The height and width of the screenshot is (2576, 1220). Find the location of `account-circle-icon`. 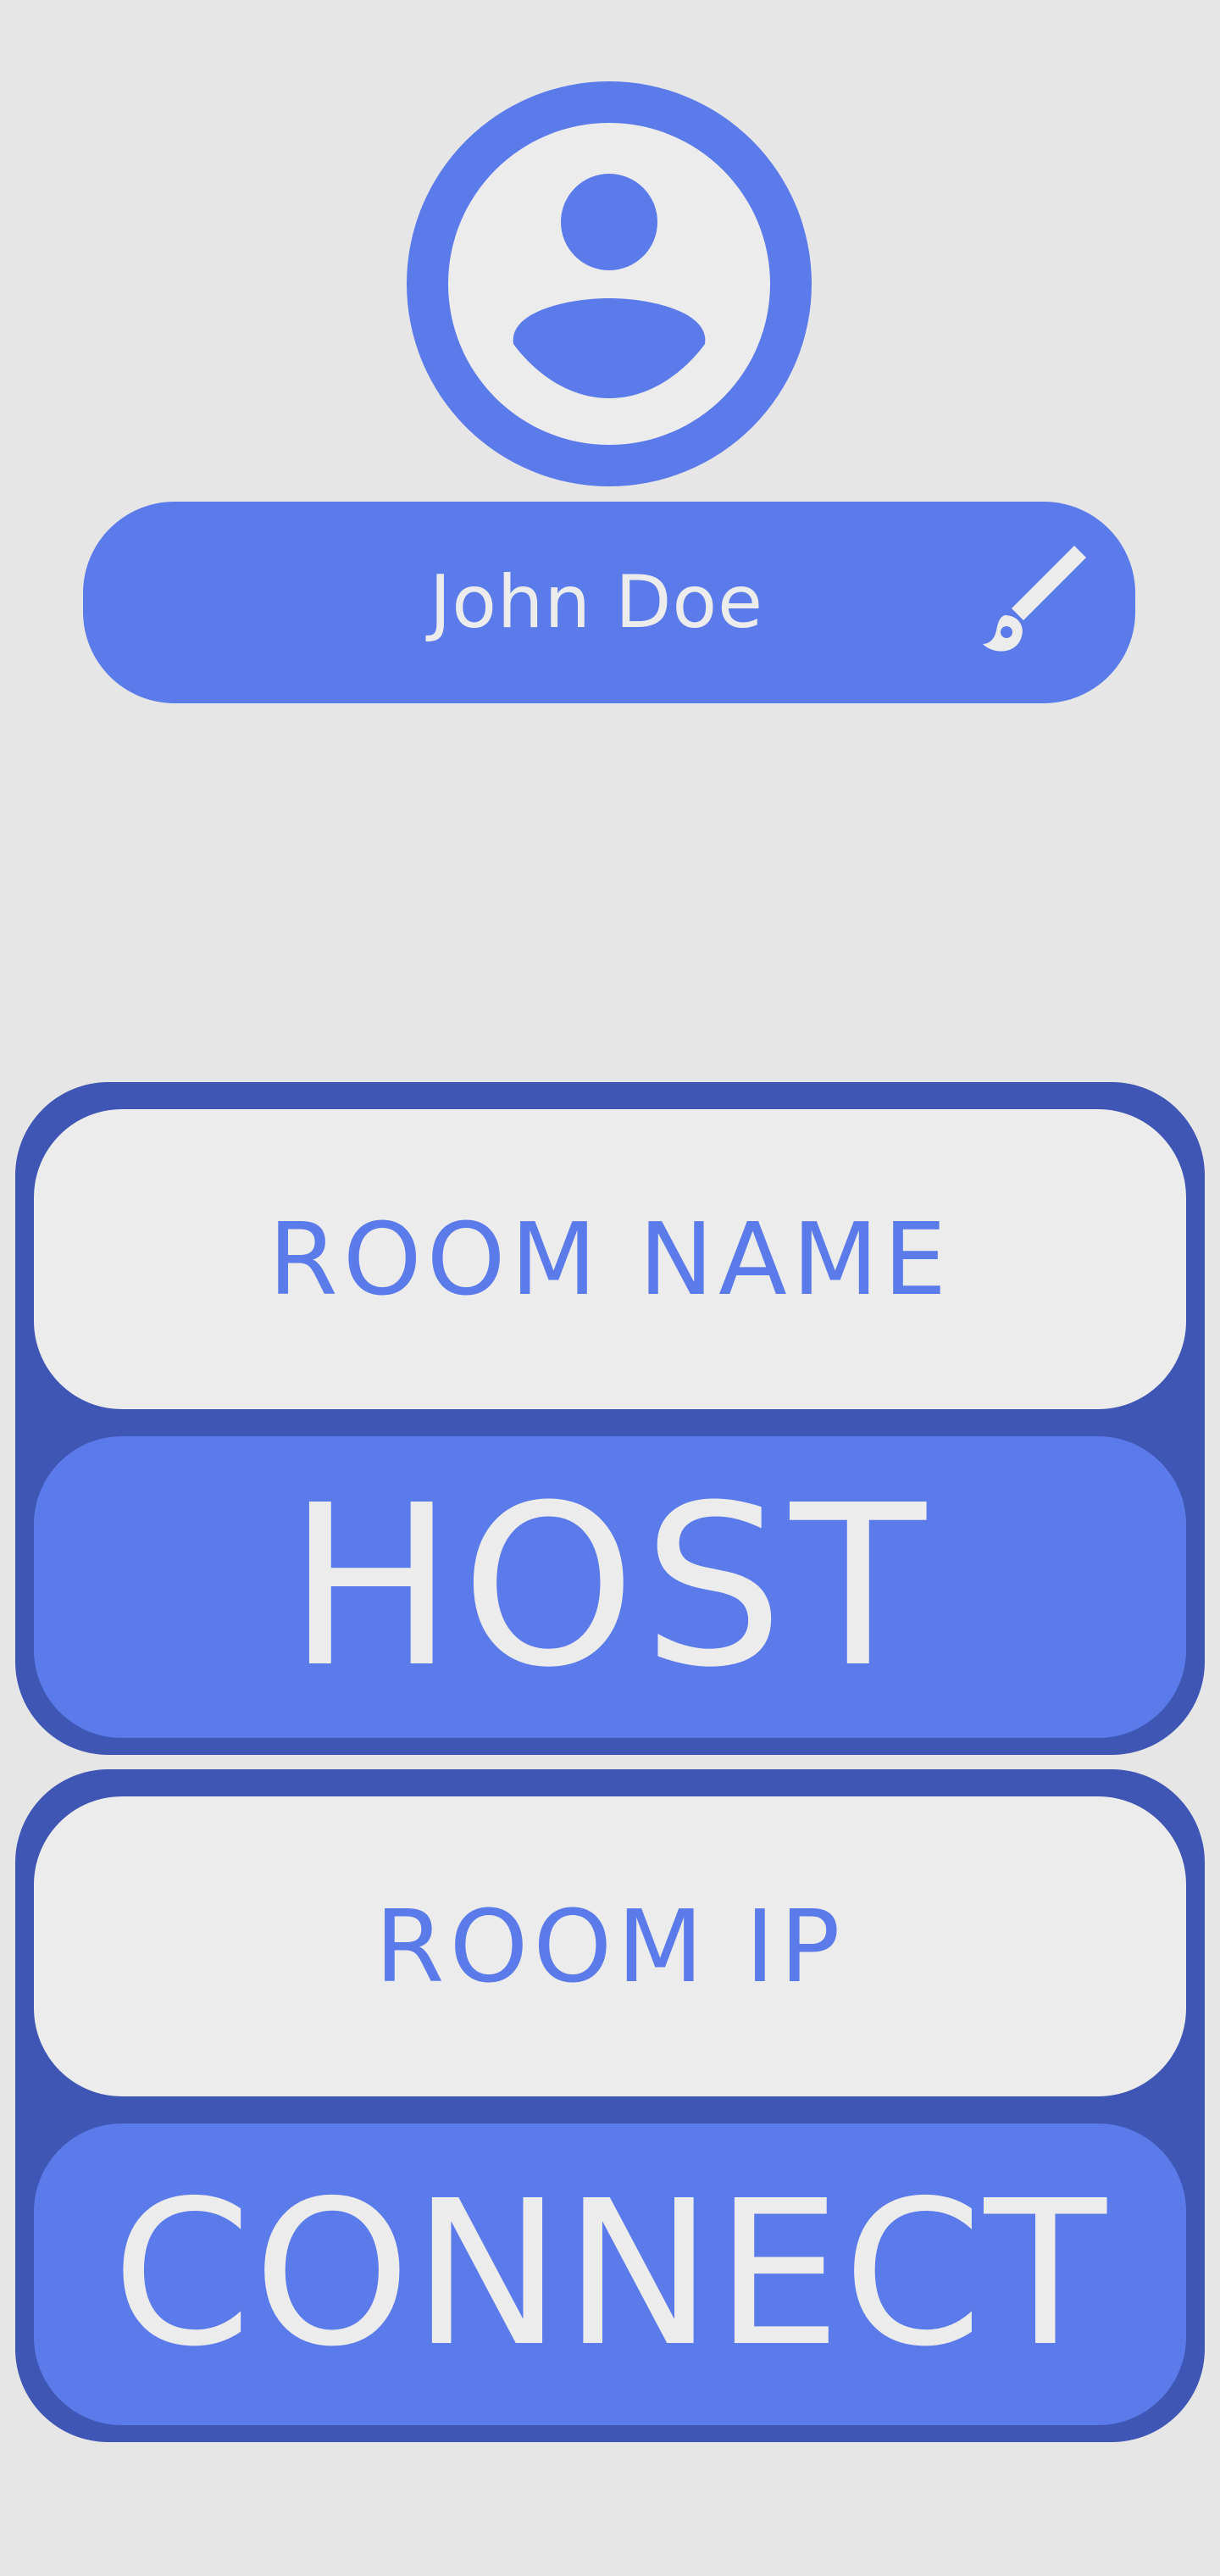

account-circle-icon is located at coordinates (609, 284).